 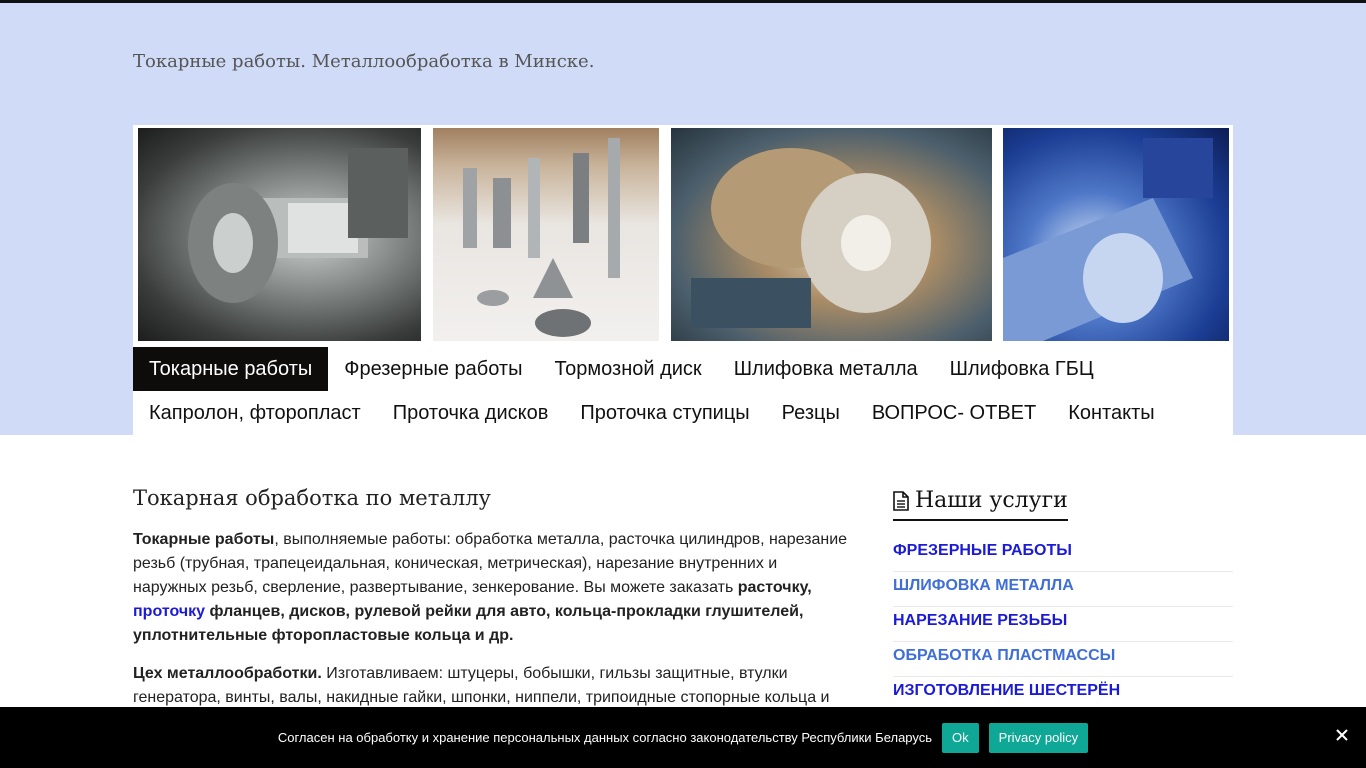 What do you see at coordinates (627, 369) in the screenshot?
I see `nav-item-brake-disc: Тормозной диск` at bounding box center [627, 369].